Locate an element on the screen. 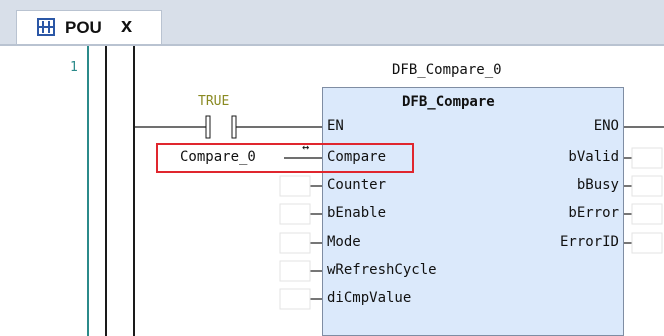 This screenshot has height=336, width=664. pin-eno: ENO is located at coordinates (606, 126).